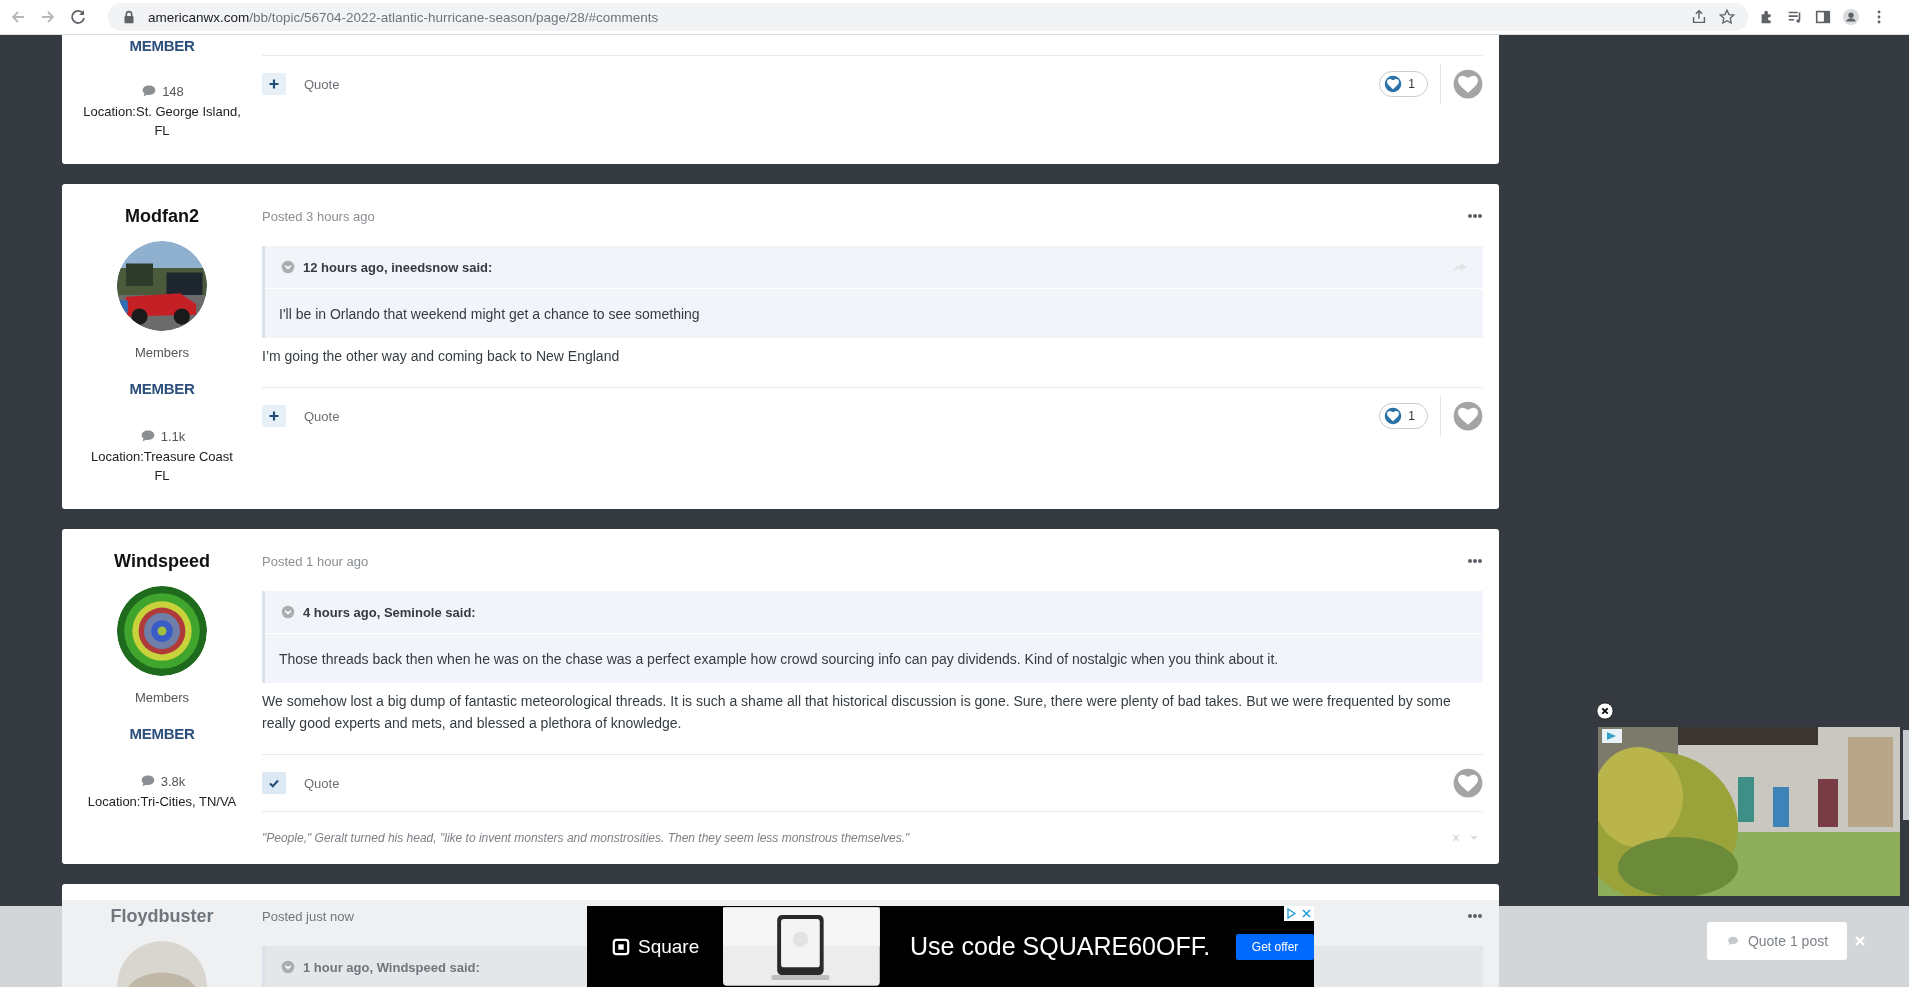 The image size is (1909, 987). I want to click on post-count: 148, so click(173, 91).